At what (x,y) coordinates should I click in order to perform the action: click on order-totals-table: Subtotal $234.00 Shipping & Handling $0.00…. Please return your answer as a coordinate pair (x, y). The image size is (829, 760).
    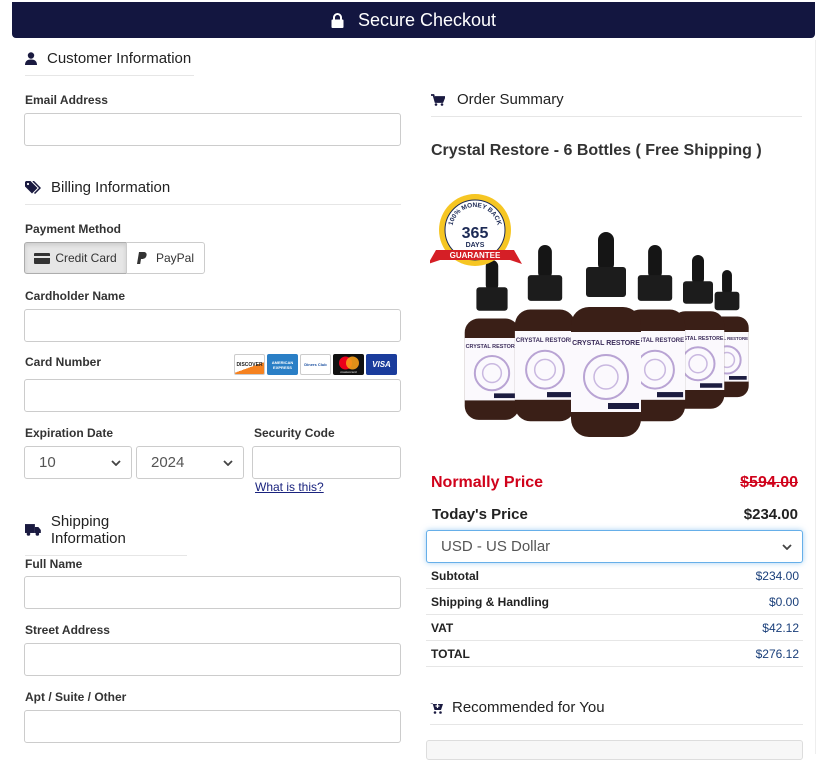
    Looking at the image, I should click on (614, 615).